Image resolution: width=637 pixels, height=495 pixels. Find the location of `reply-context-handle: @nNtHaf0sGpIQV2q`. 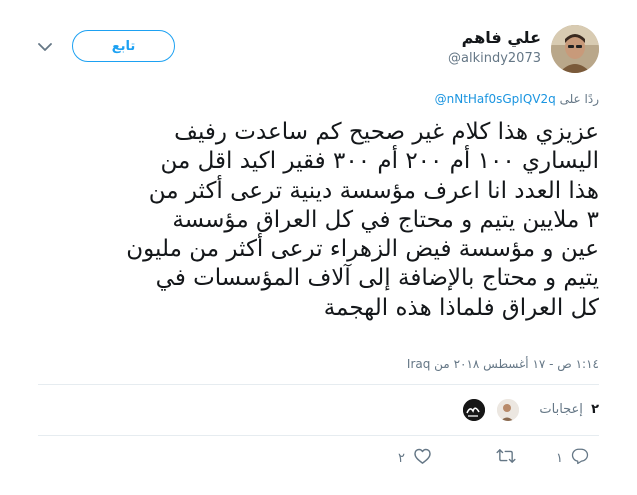

reply-context-handle: @nNtHaf0sGpIQV2q is located at coordinates (495, 99).